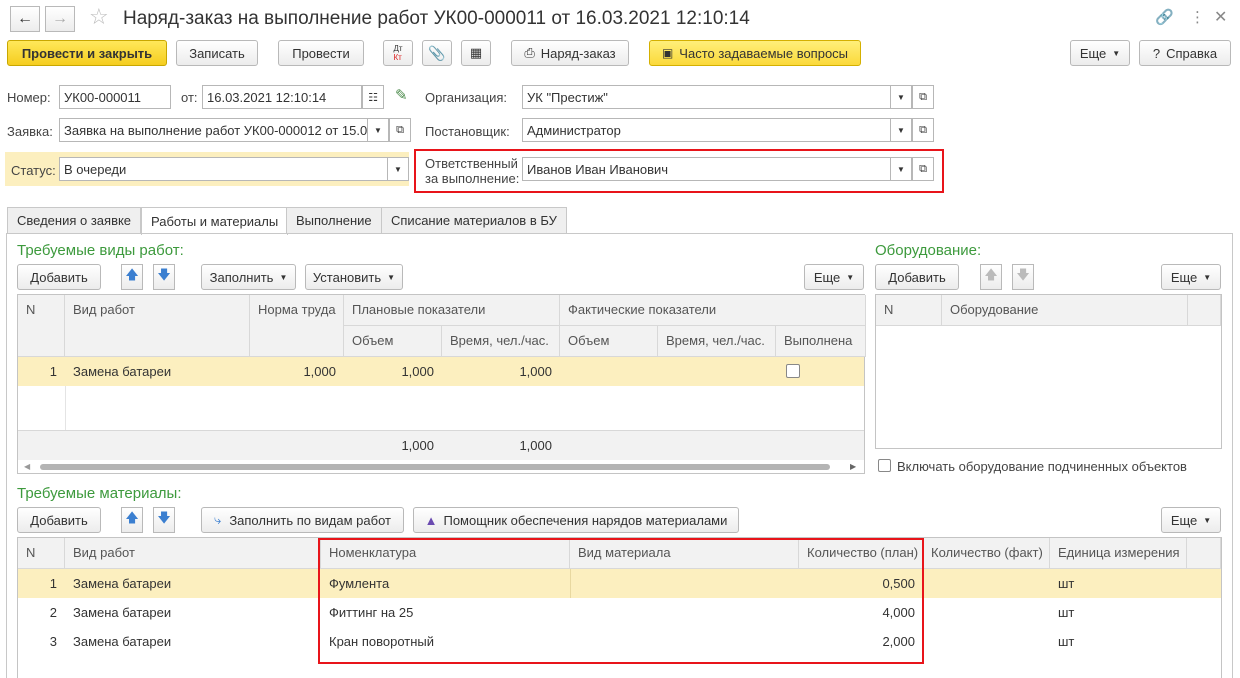 This screenshot has height=678, width=1240. Describe the element at coordinates (115, 97) in the screenshot. I see `number-field: УК00-000011` at that location.